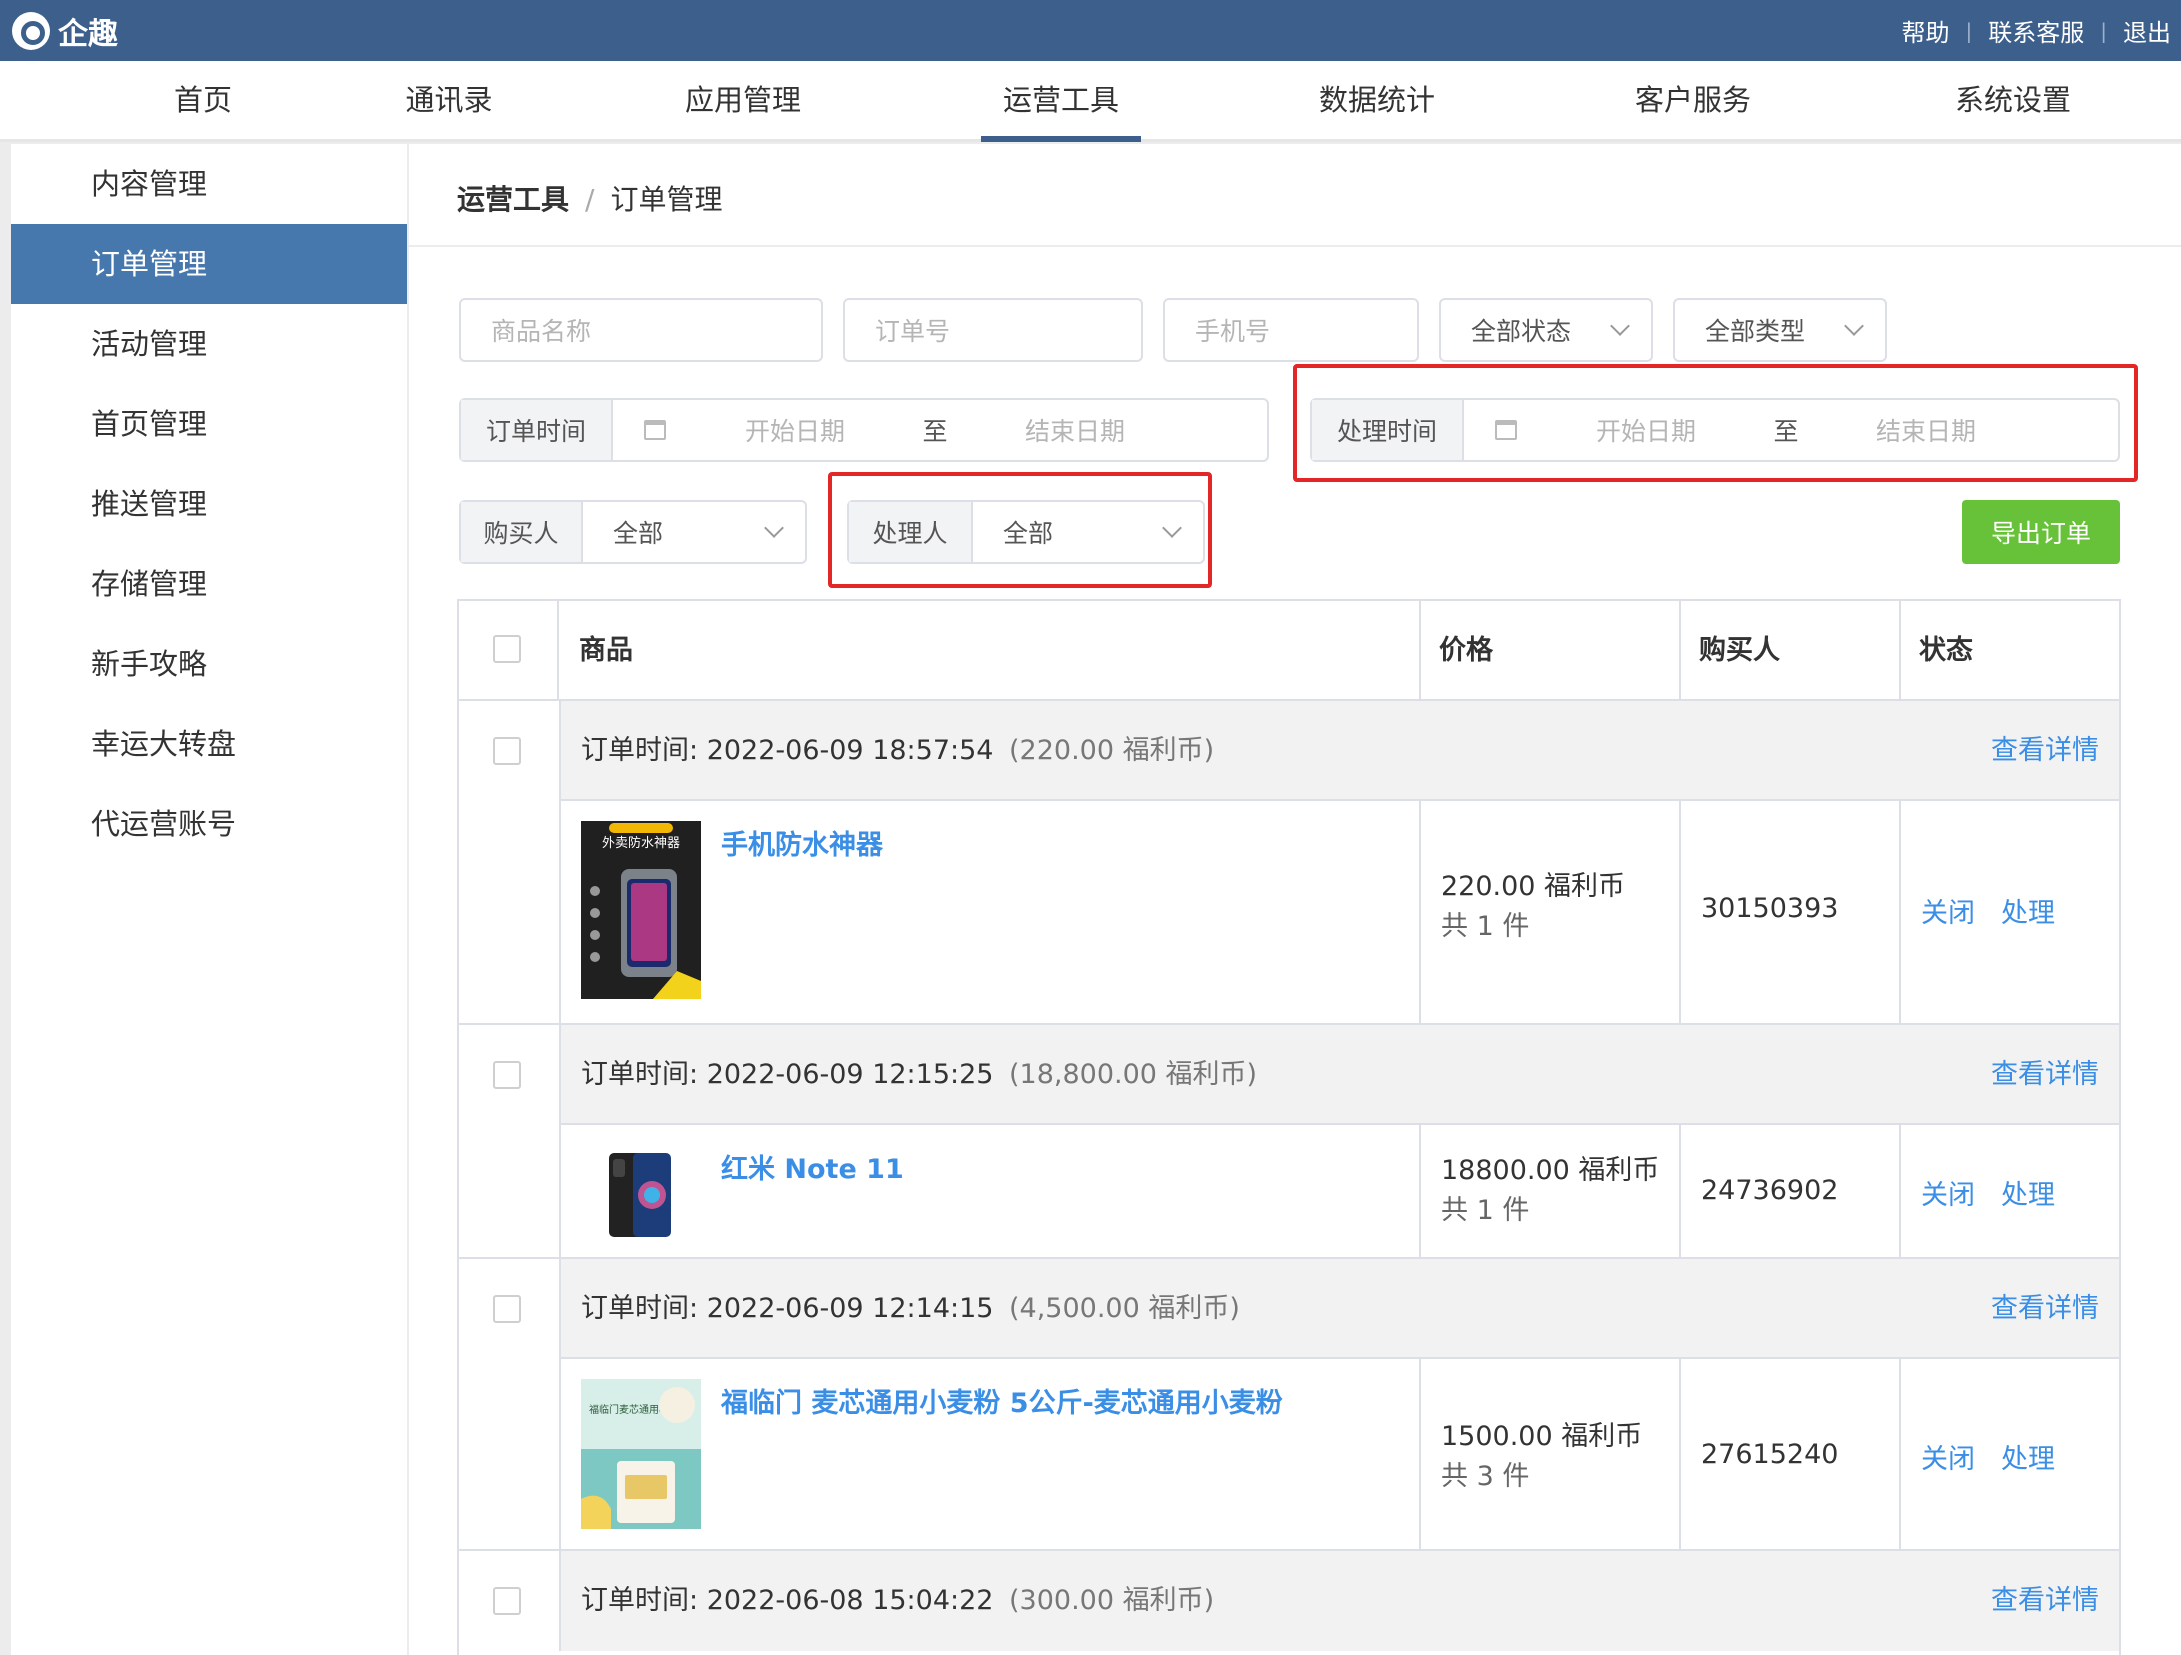  I want to click on logout-link: 退出, so click(2147, 30).